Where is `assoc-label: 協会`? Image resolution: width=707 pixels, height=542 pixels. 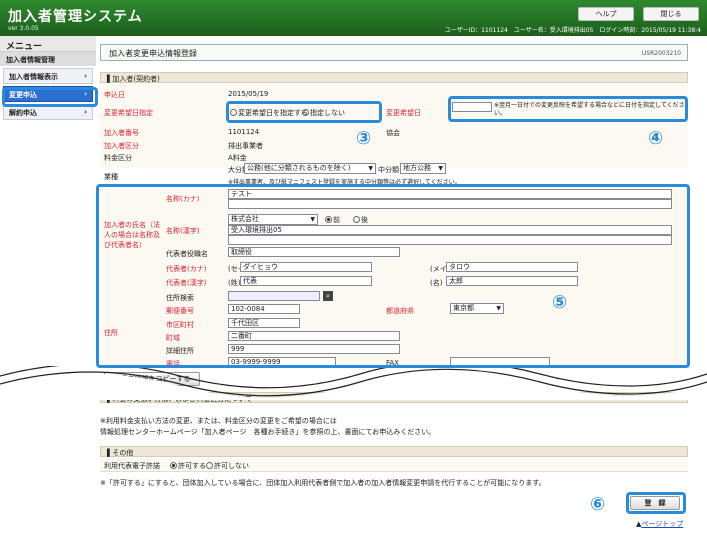
assoc-label: 協会 is located at coordinates (393, 133).